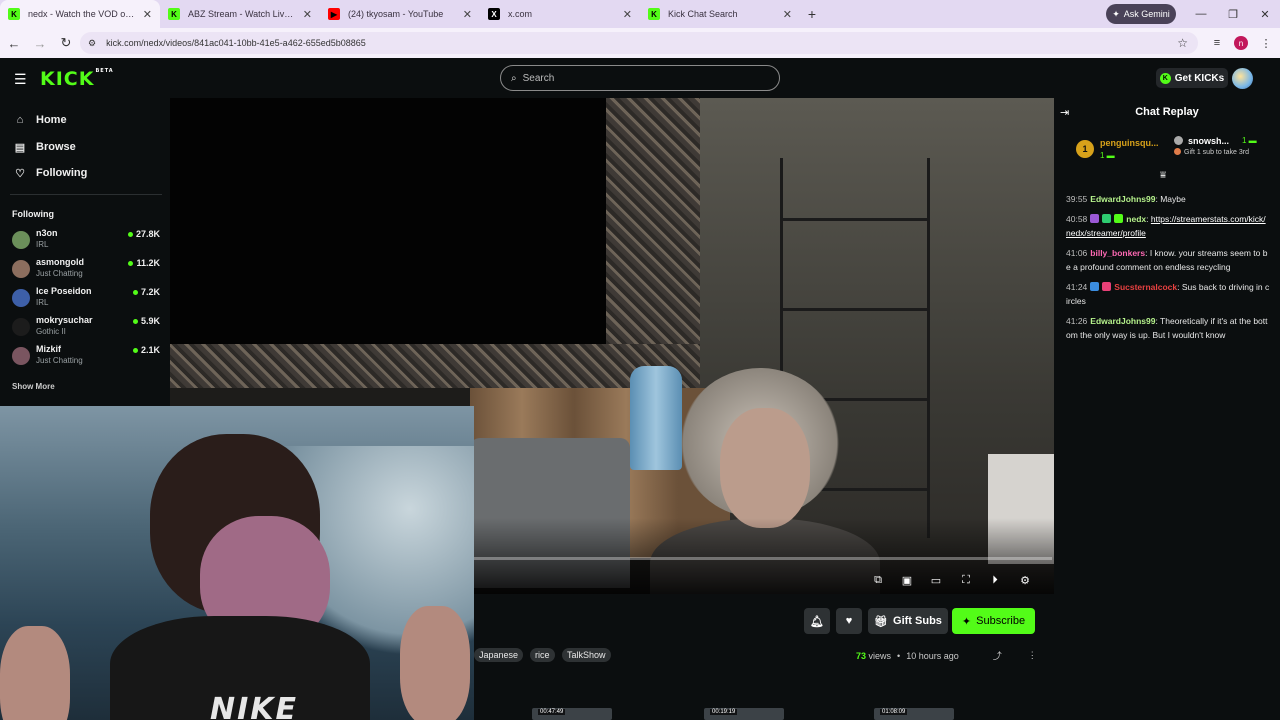 The height and width of the screenshot is (720, 1280). I want to click on bookmark-star-icon: ☆, so click(1182, 43).